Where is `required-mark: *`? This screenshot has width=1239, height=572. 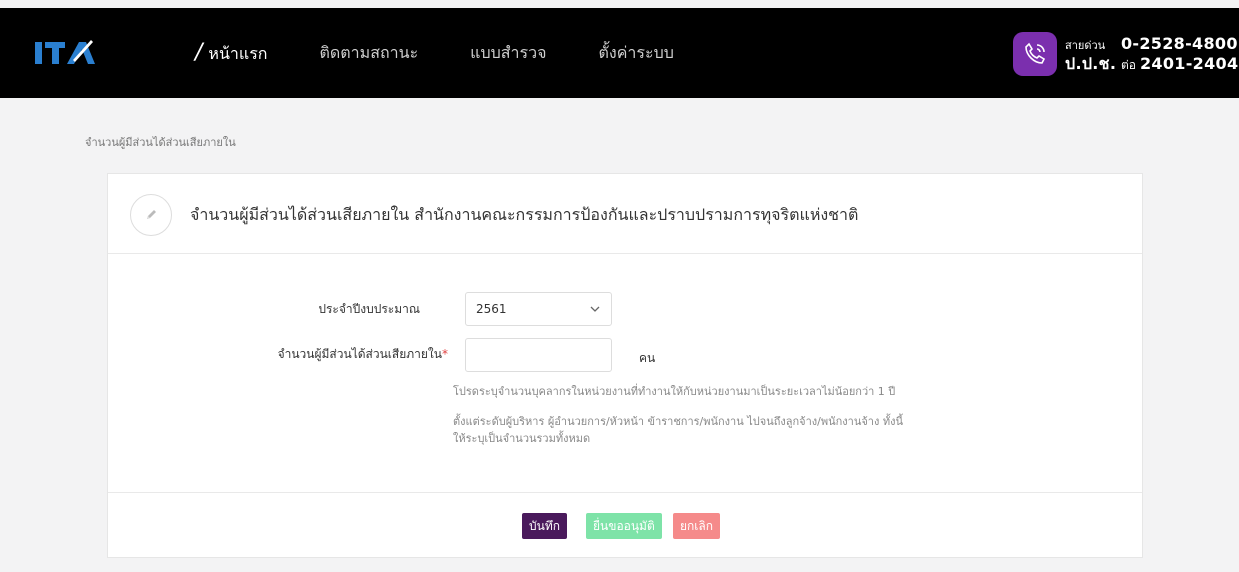
required-mark: * is located at coordinates (445, 354).